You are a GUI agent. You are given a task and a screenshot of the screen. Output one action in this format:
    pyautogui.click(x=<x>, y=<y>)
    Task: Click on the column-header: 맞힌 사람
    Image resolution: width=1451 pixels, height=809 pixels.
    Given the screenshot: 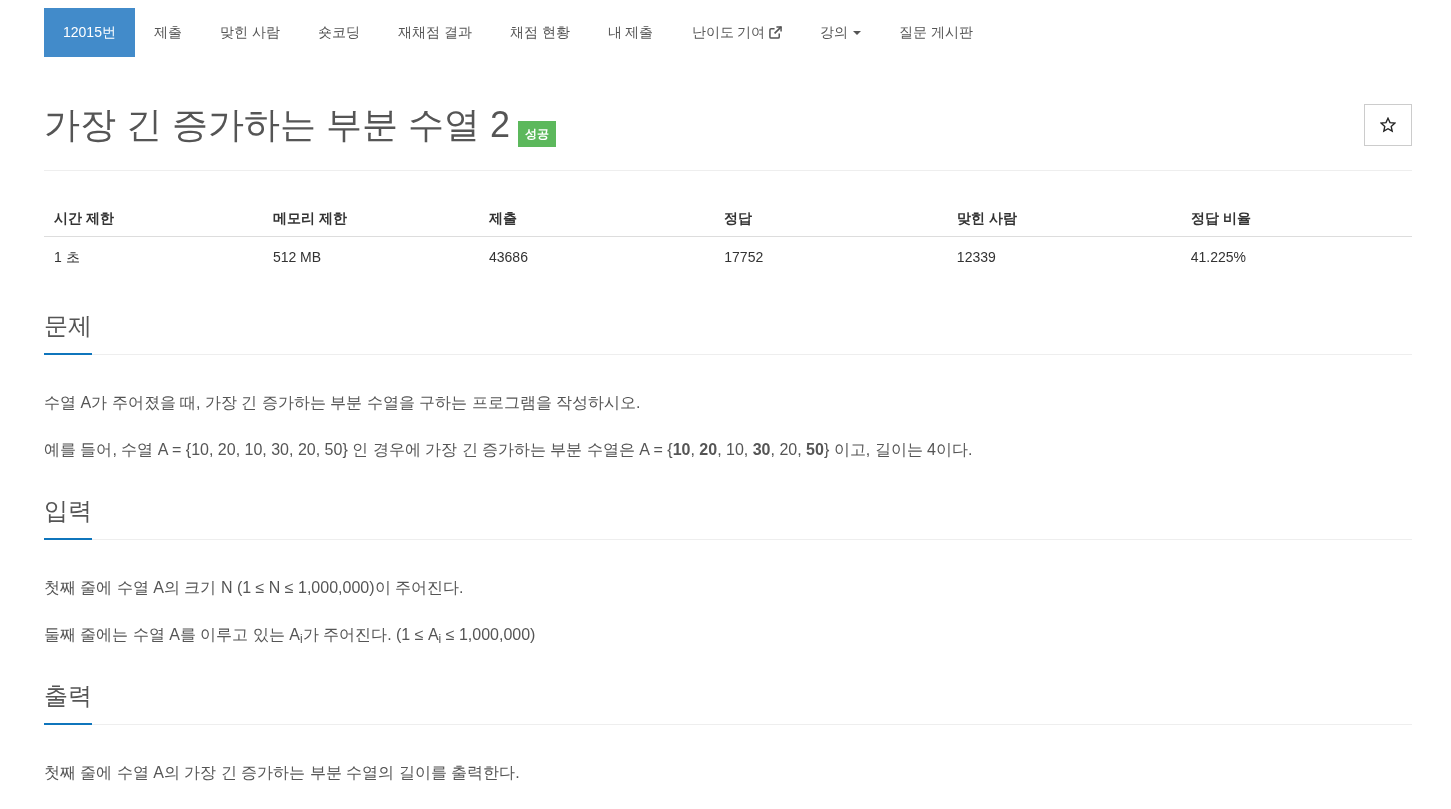 What is the action you would take?
    pyautogui.click(x=1063, y=218)
    